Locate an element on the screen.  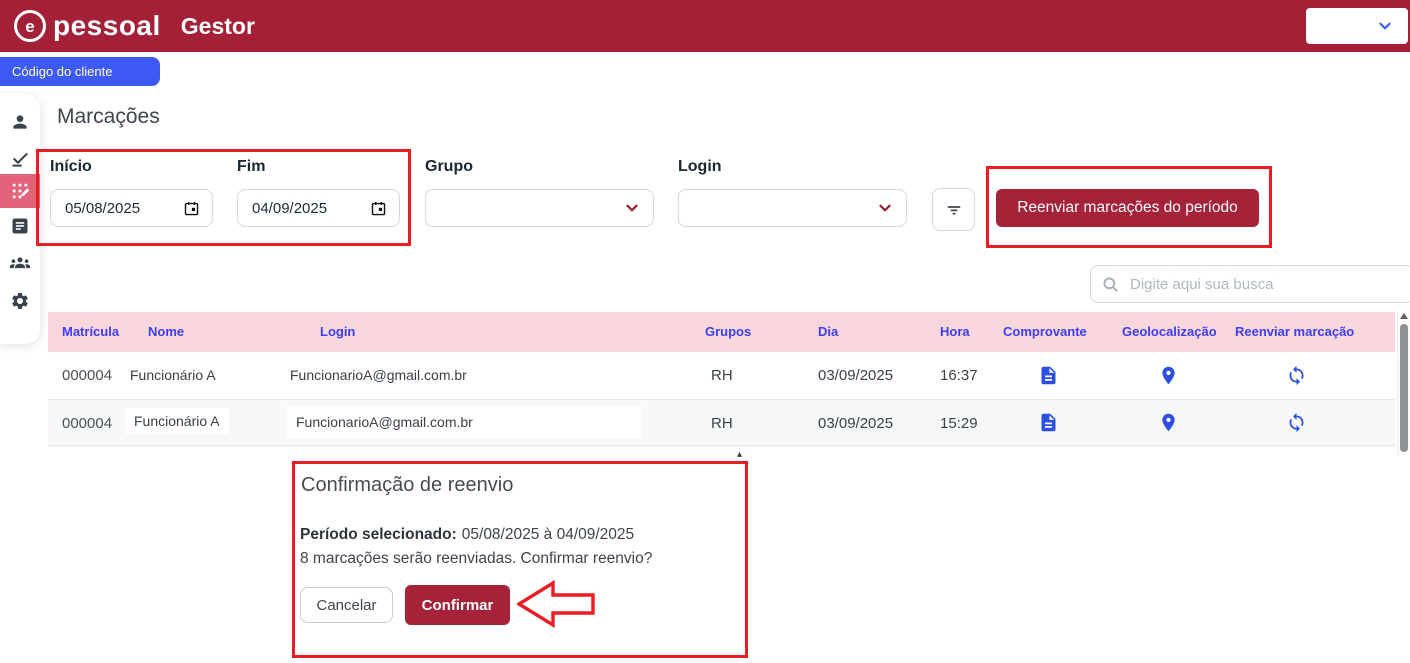
col-hora: Hora is located at coordinates (955, 331).